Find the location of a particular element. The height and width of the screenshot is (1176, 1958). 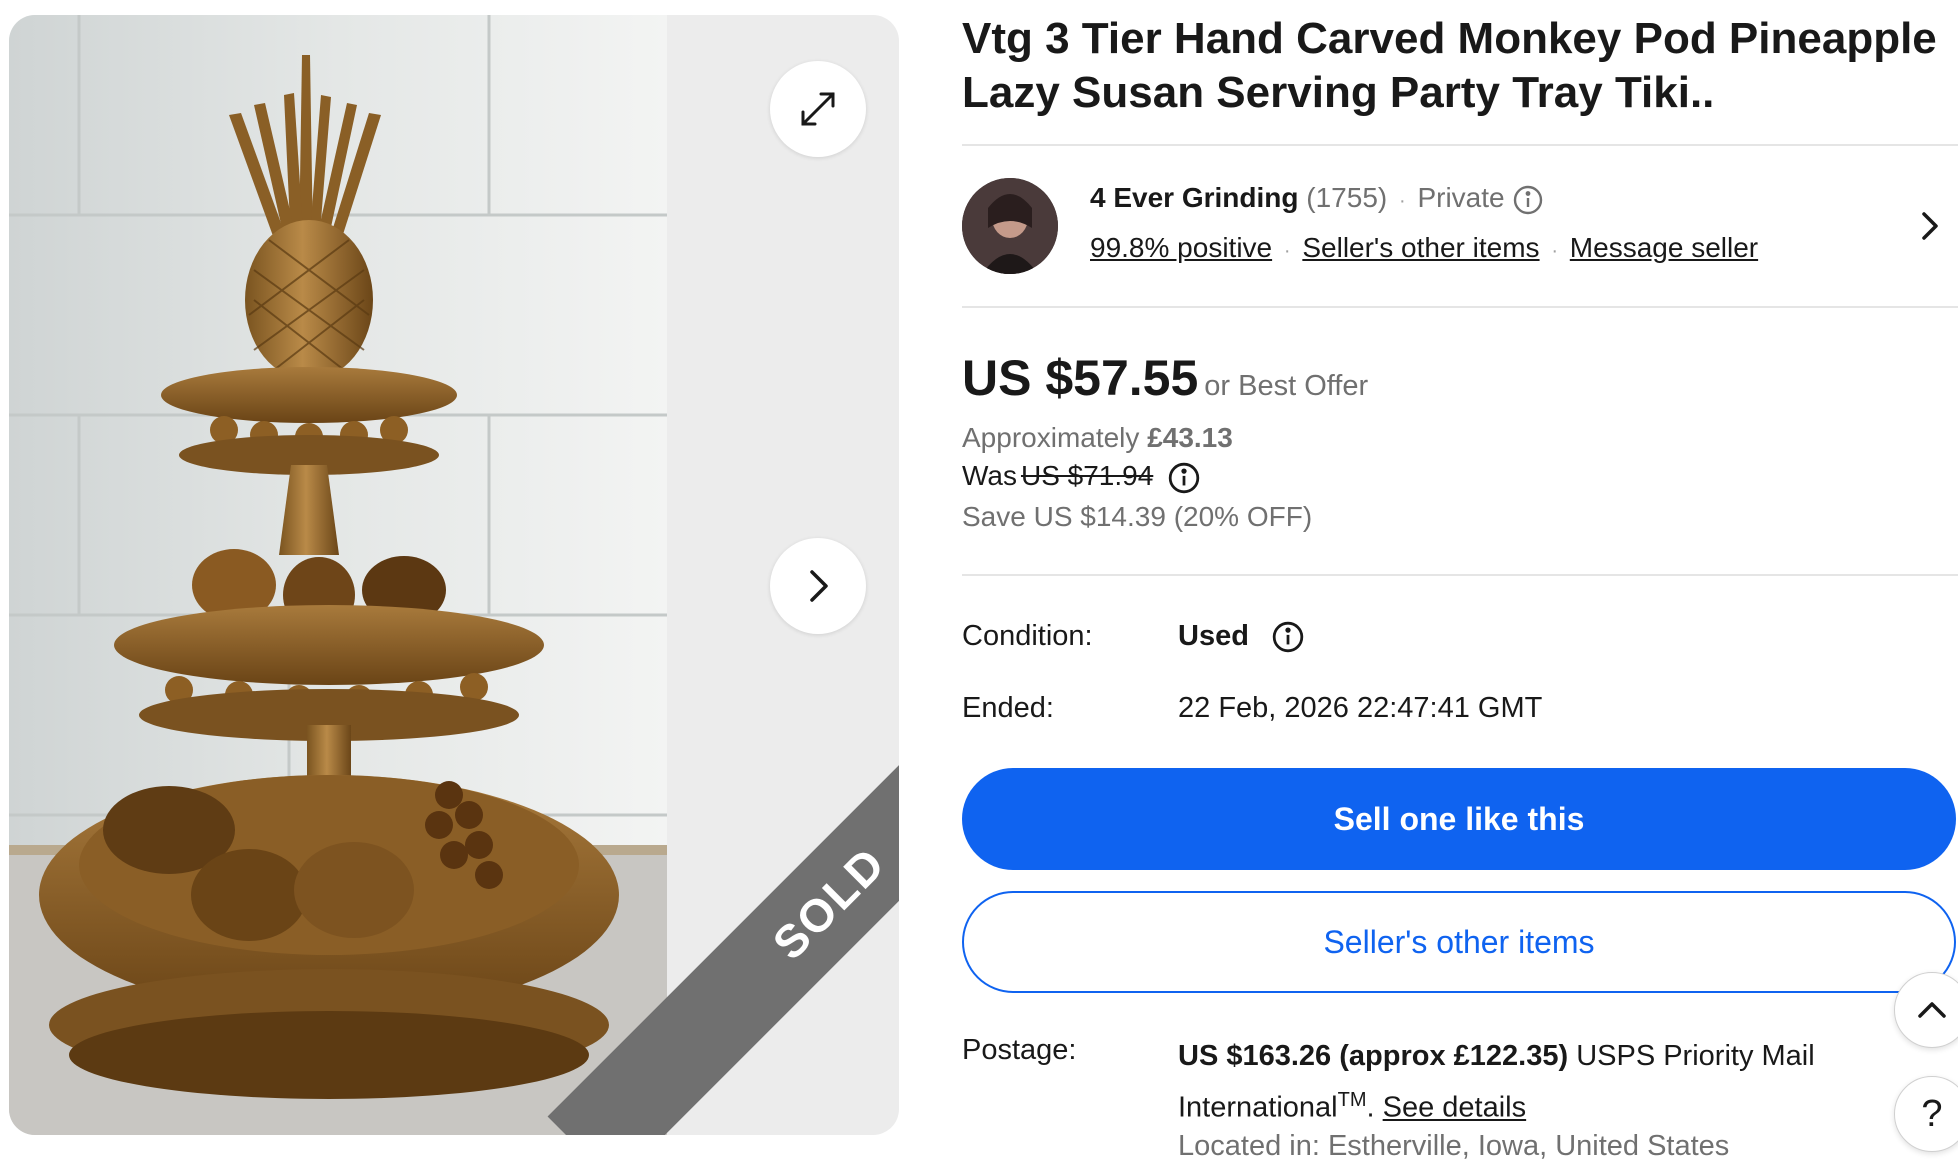

approx-label: Approximately is located at coordinates (1051, 437).